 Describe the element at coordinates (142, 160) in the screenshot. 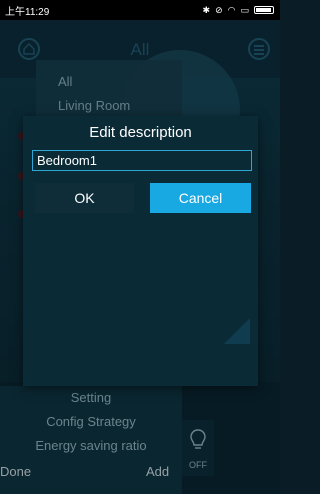

I see `description-input` at that location.